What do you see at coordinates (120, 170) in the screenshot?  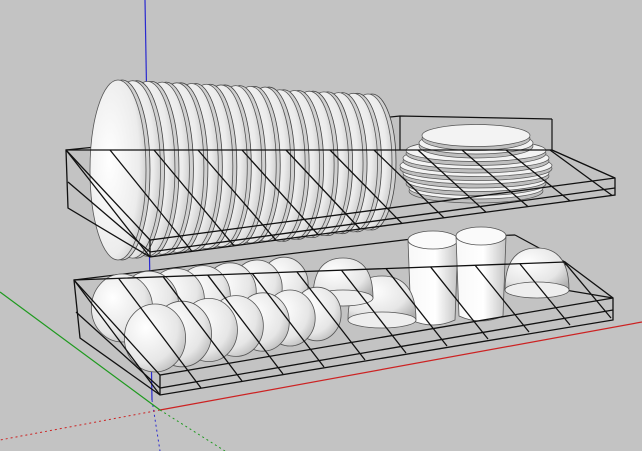 I see `plate` at bounding box center [120, 170].